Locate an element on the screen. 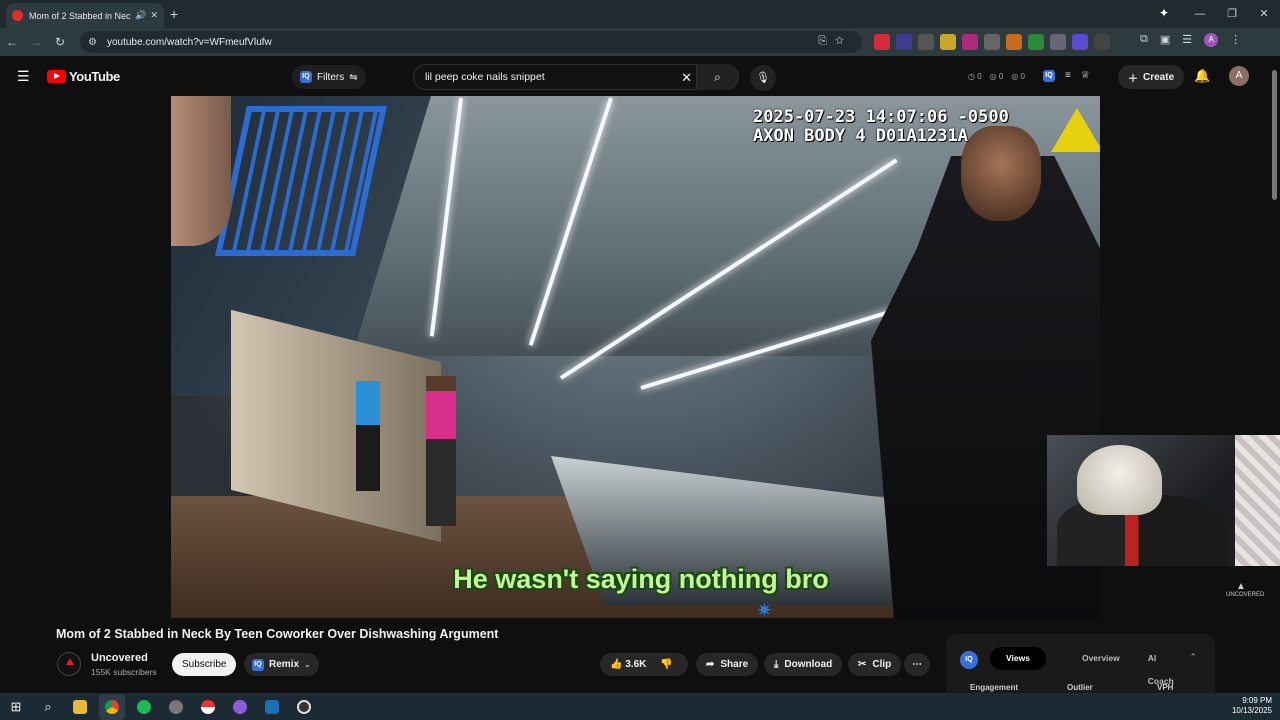 The image size is (1280, 720). voice-search-button: 🎙 is located at coordinates (763, 78).